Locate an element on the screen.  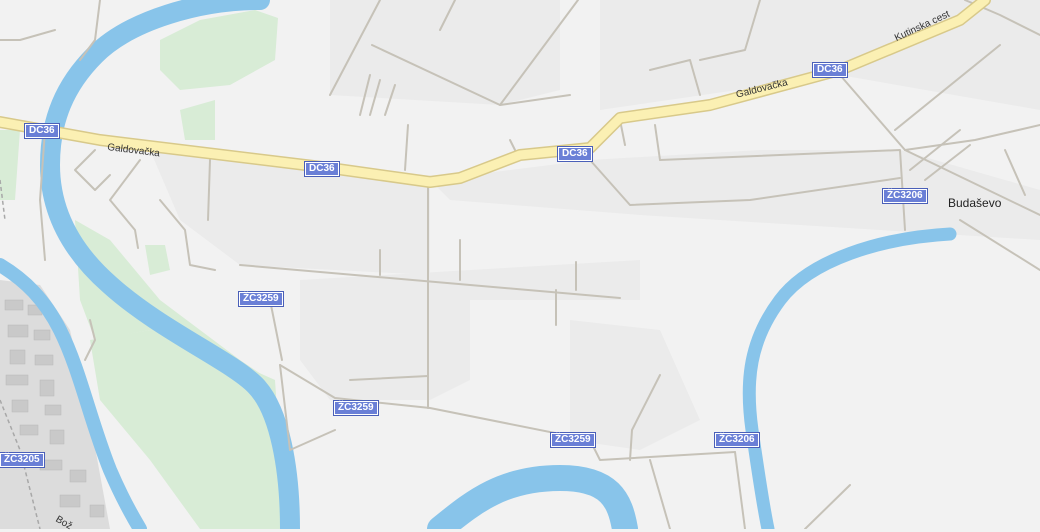
place-label-budasevo: Budaševo is located at coordinates (975, 203).